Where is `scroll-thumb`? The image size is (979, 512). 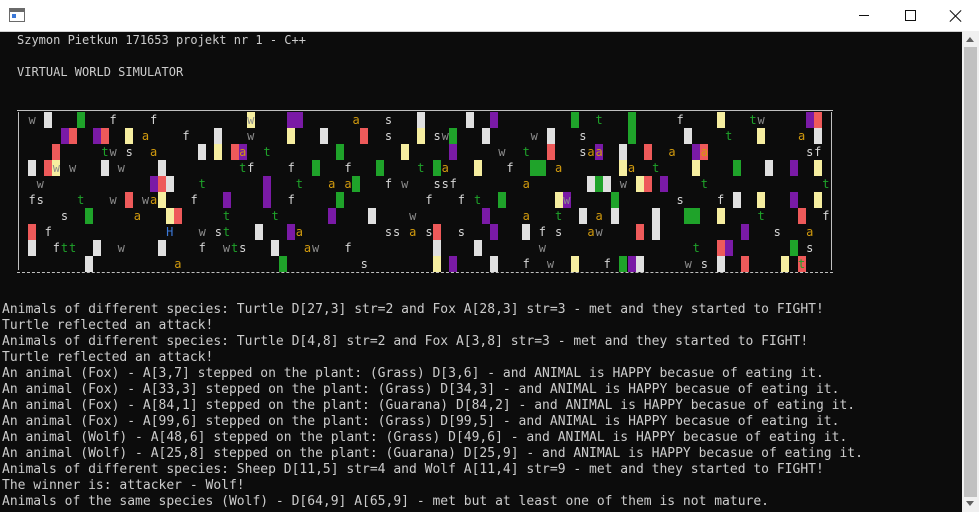
scroll-thumb is located at coordinates (970, 272).